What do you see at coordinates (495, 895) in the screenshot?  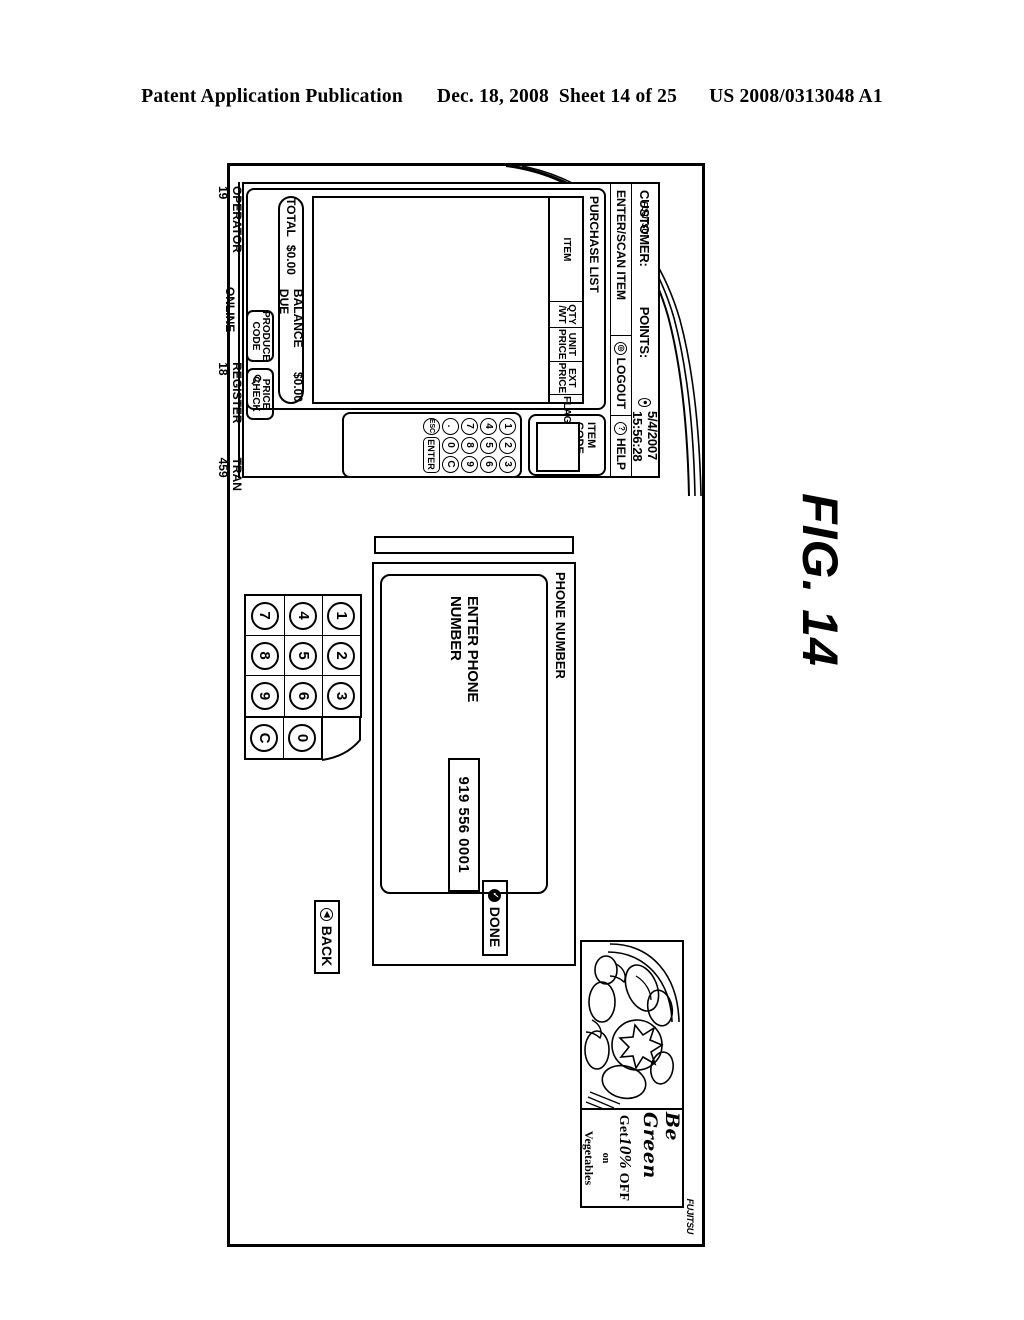 I see `check-circle-icon: ✓` at bounding box center [495, 895].